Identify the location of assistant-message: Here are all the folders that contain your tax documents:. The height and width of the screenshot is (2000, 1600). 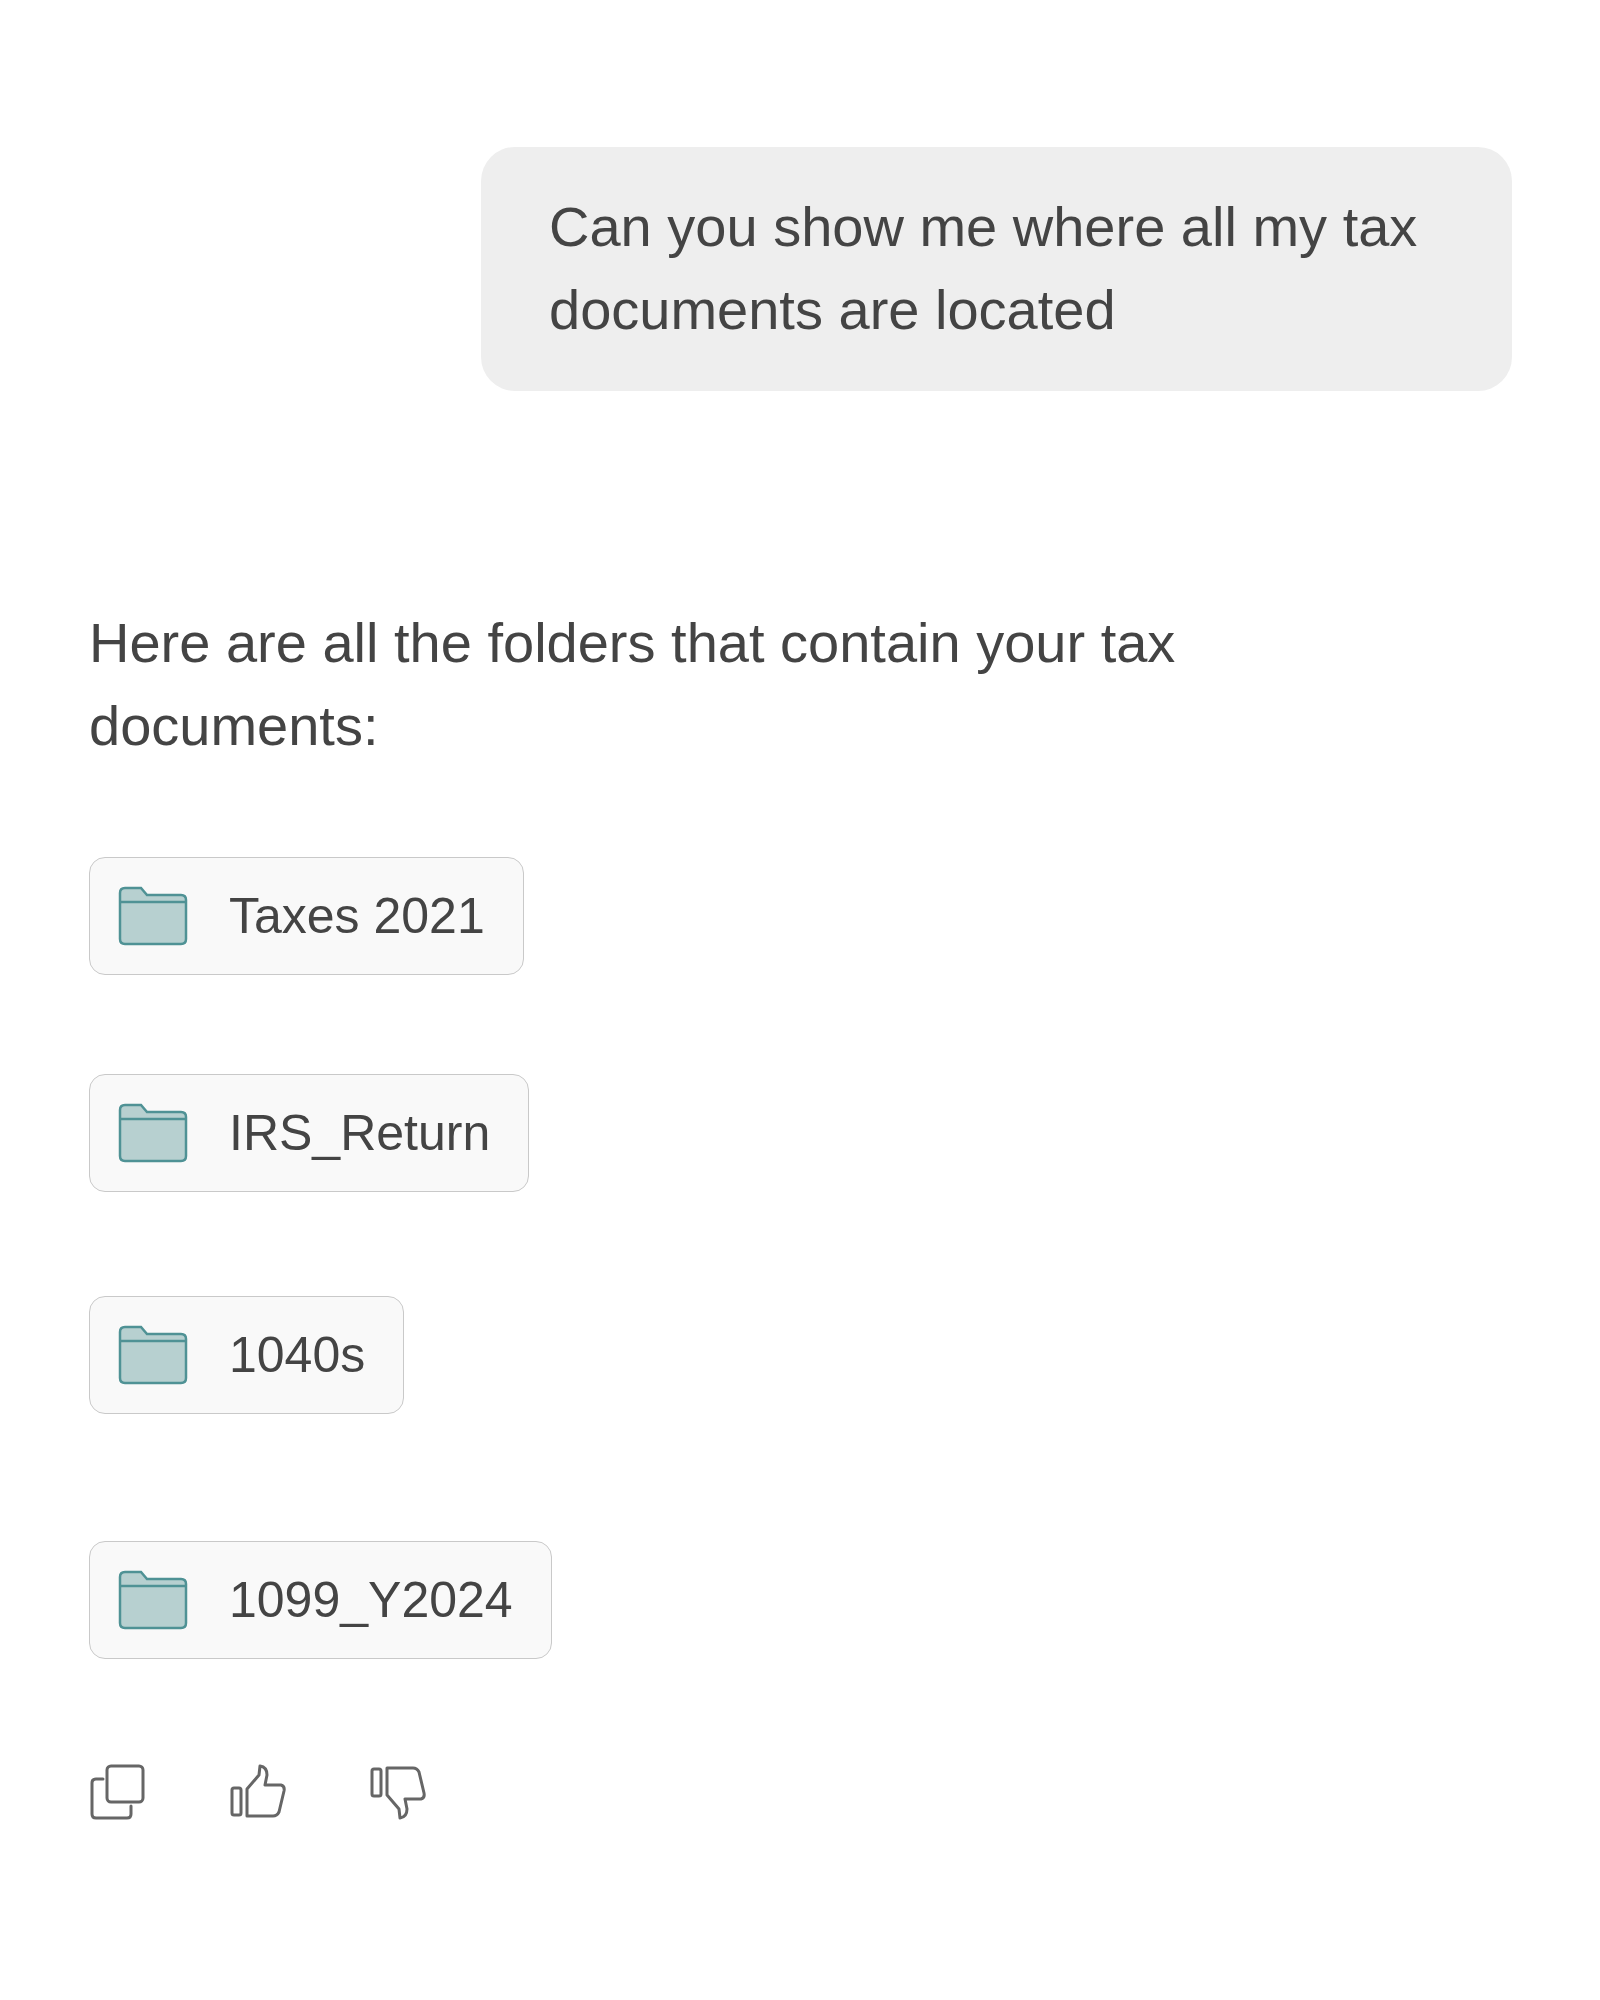
(633, 684).